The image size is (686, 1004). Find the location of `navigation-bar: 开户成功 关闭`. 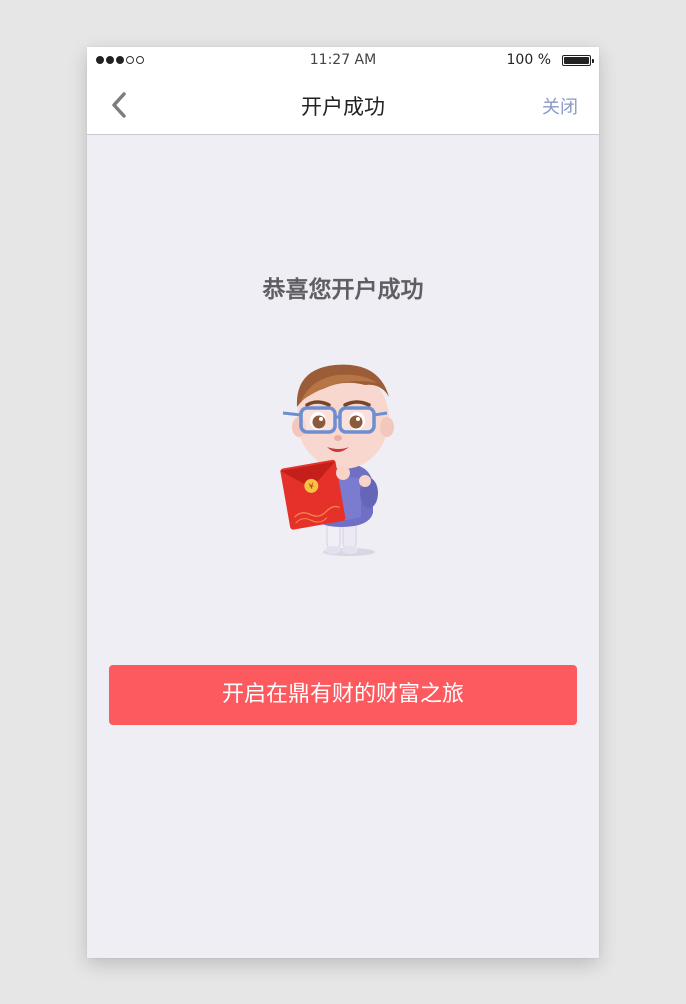

navigation-bar: 开户成功 关闭 is located at coordinates (343, 105).